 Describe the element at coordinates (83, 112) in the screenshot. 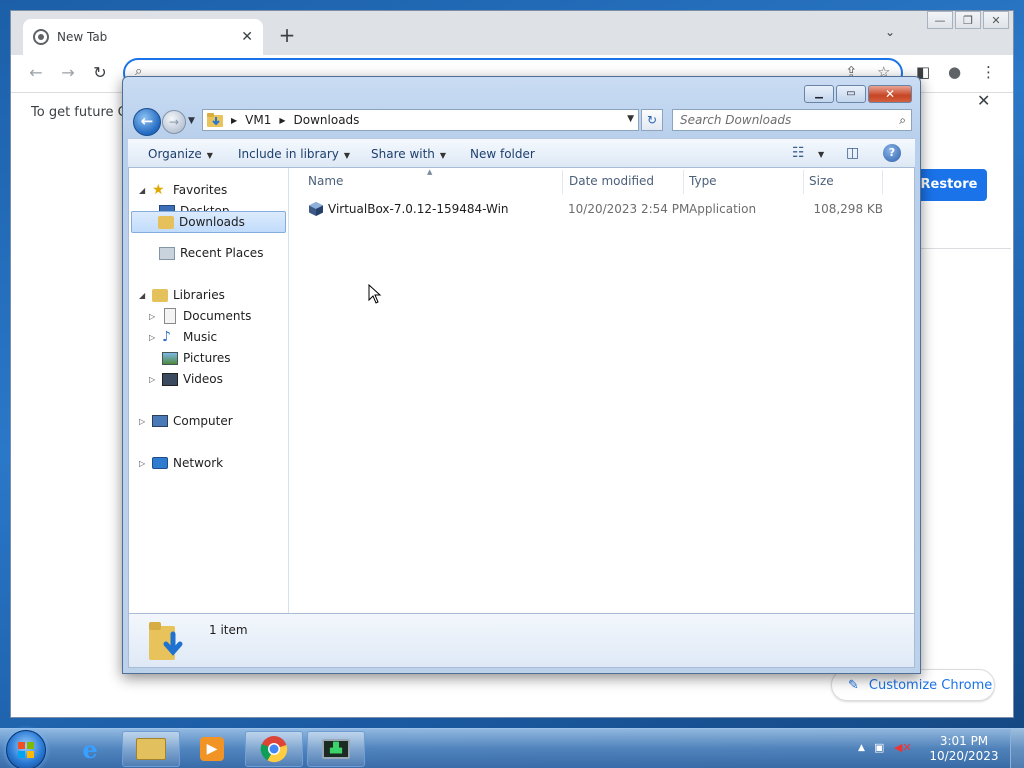

I see `sync-notice-text: To get future Go` at that location.